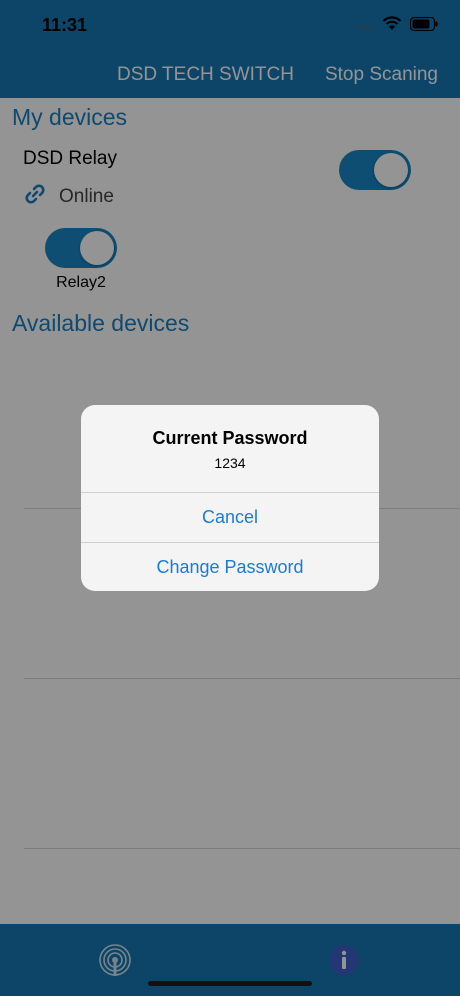  What do you see at coordinates (230, 463) in the screenshot?
I see `alert-message: 1234` at bounding box center [230, 463].